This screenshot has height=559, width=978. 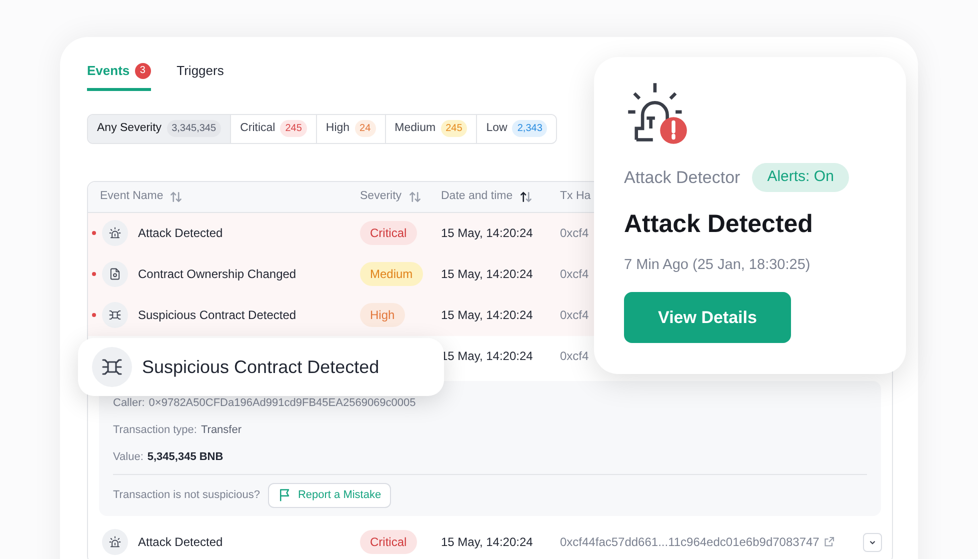 I want to click on detector-name: Attack Detector, so click(x=682, y=177).